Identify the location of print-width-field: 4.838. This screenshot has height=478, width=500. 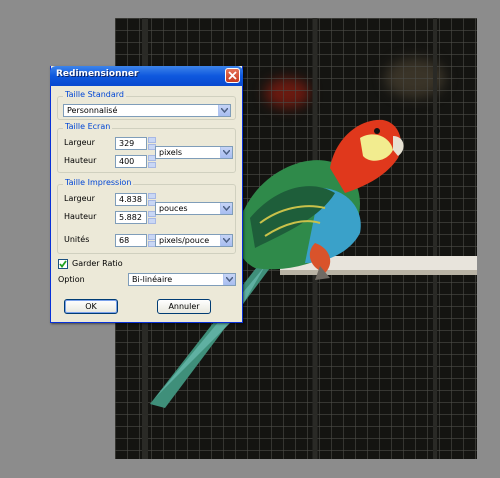
(131, 199).